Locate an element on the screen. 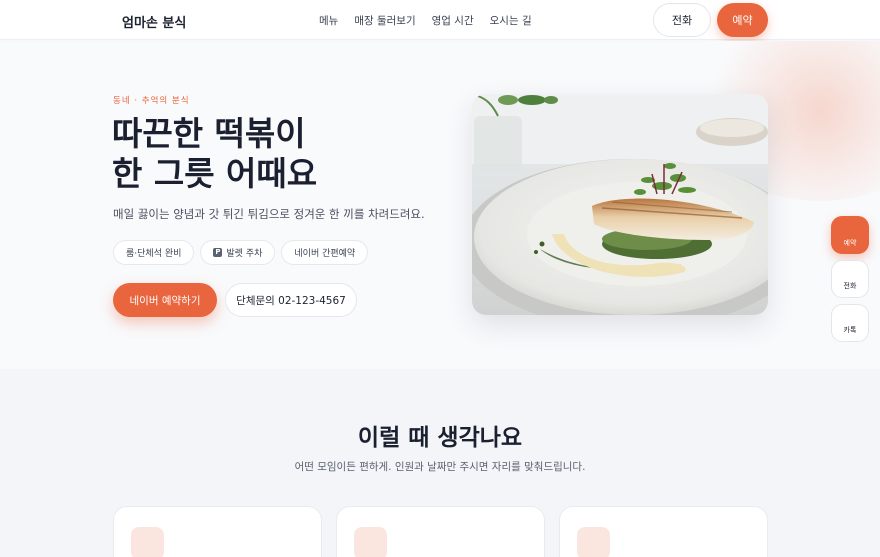 This screenshot has width=880, height=557. feature-chips: 룸·단체석 완비 P 발렛 주차 네이버 간편예약 is located at coordinates (241, 252).